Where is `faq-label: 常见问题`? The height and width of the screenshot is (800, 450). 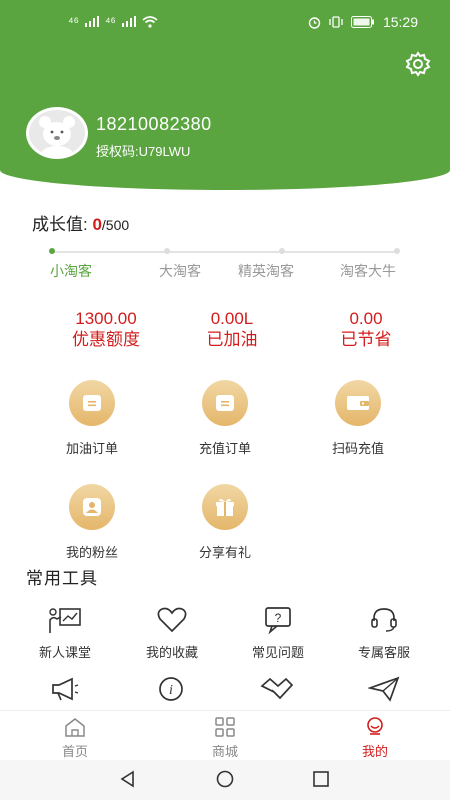 faq-label: 常见问题 is located at coordinates (277, 652).